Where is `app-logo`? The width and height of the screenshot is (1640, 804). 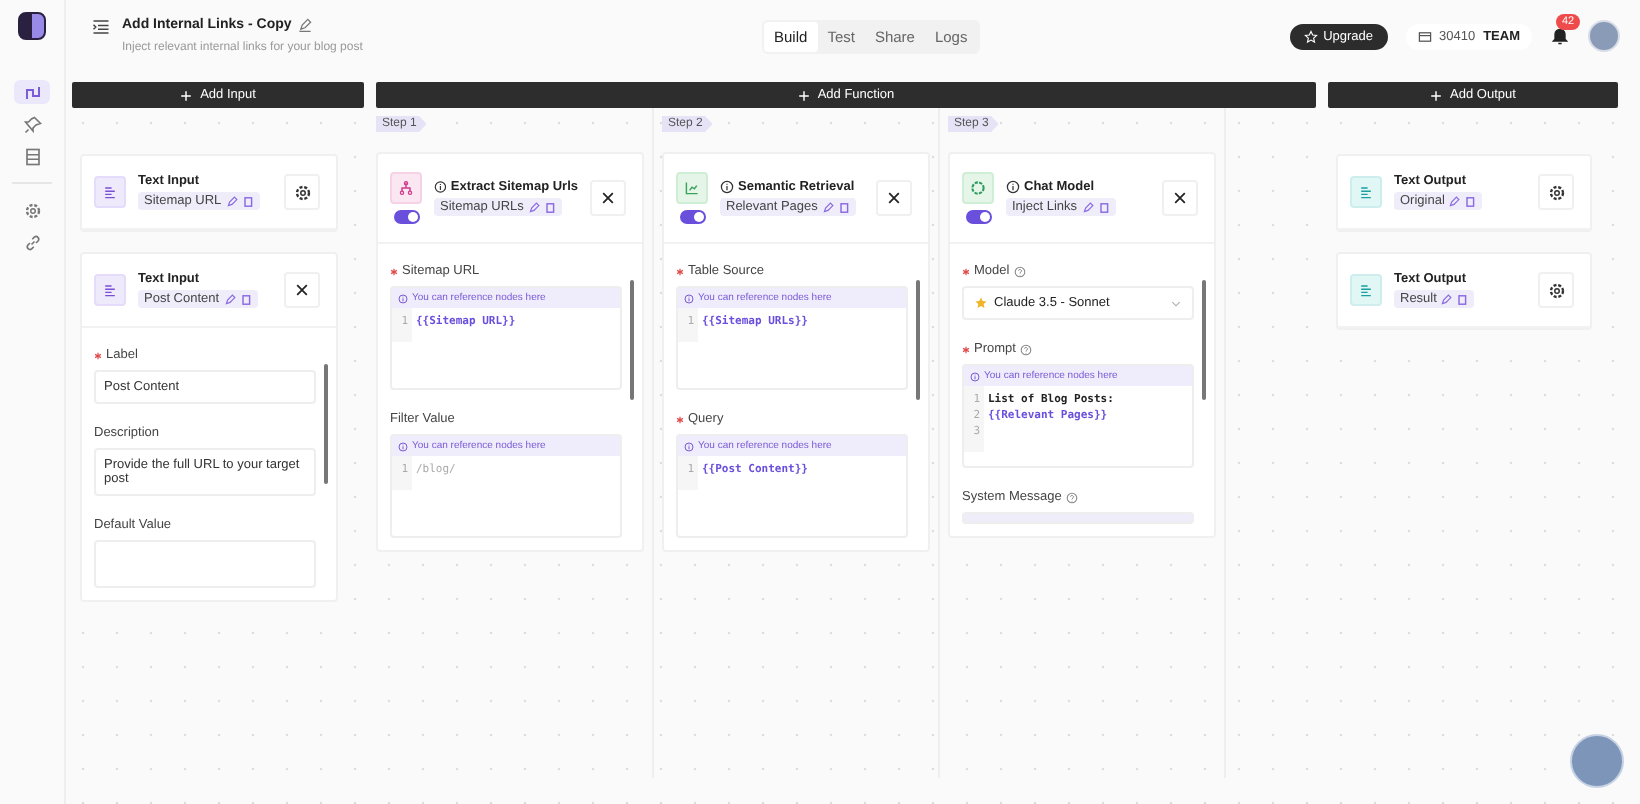 app-logo is located at coordinates (32, 26).